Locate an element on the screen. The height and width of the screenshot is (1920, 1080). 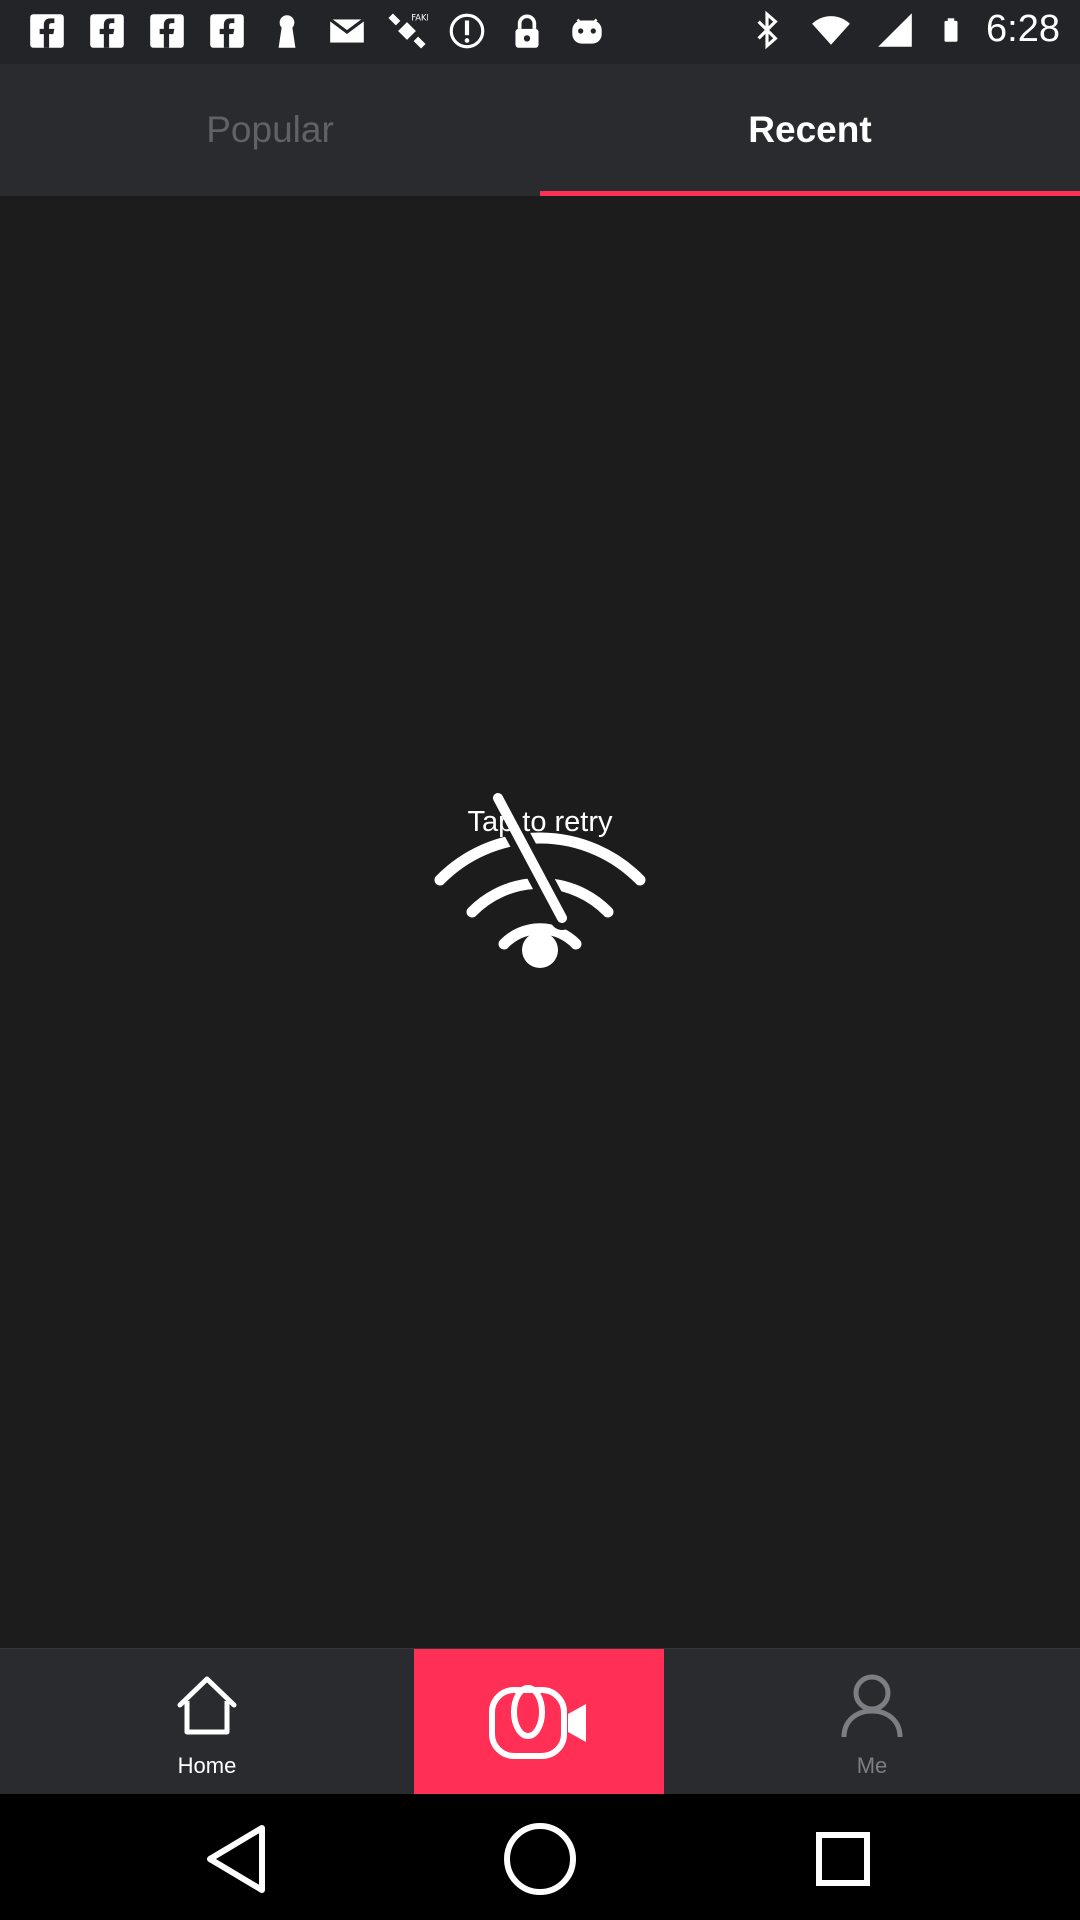
lock-icon is located at coordinates (527, 31).